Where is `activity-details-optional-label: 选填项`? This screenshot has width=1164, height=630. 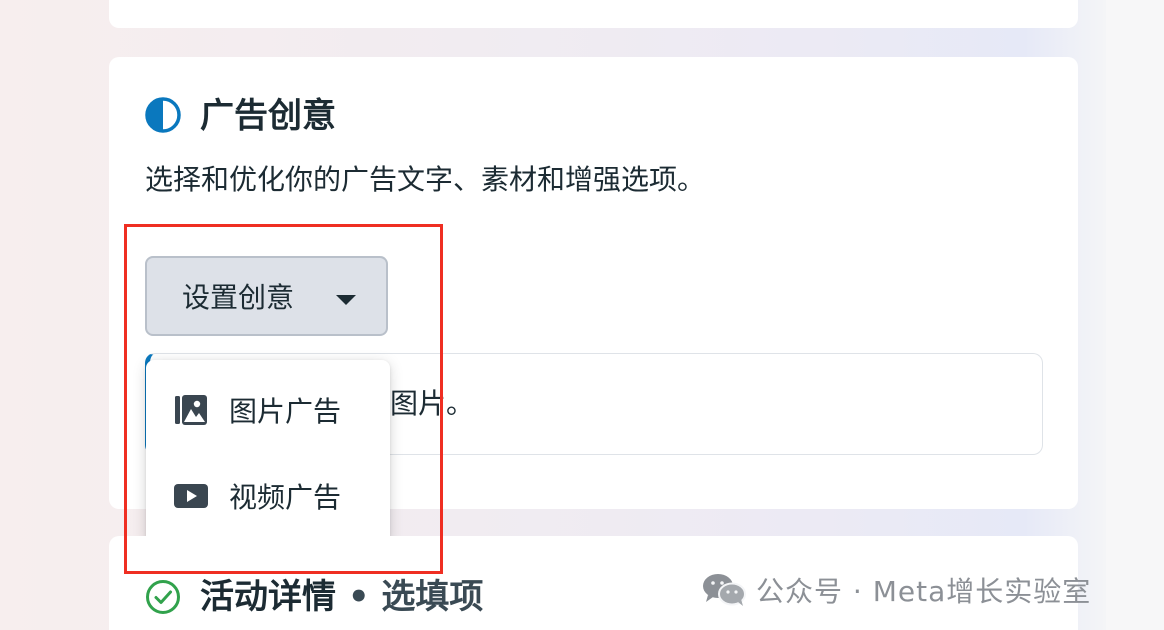
activity-details-optional-label: 选填项 is located at coordinates (432, 597).